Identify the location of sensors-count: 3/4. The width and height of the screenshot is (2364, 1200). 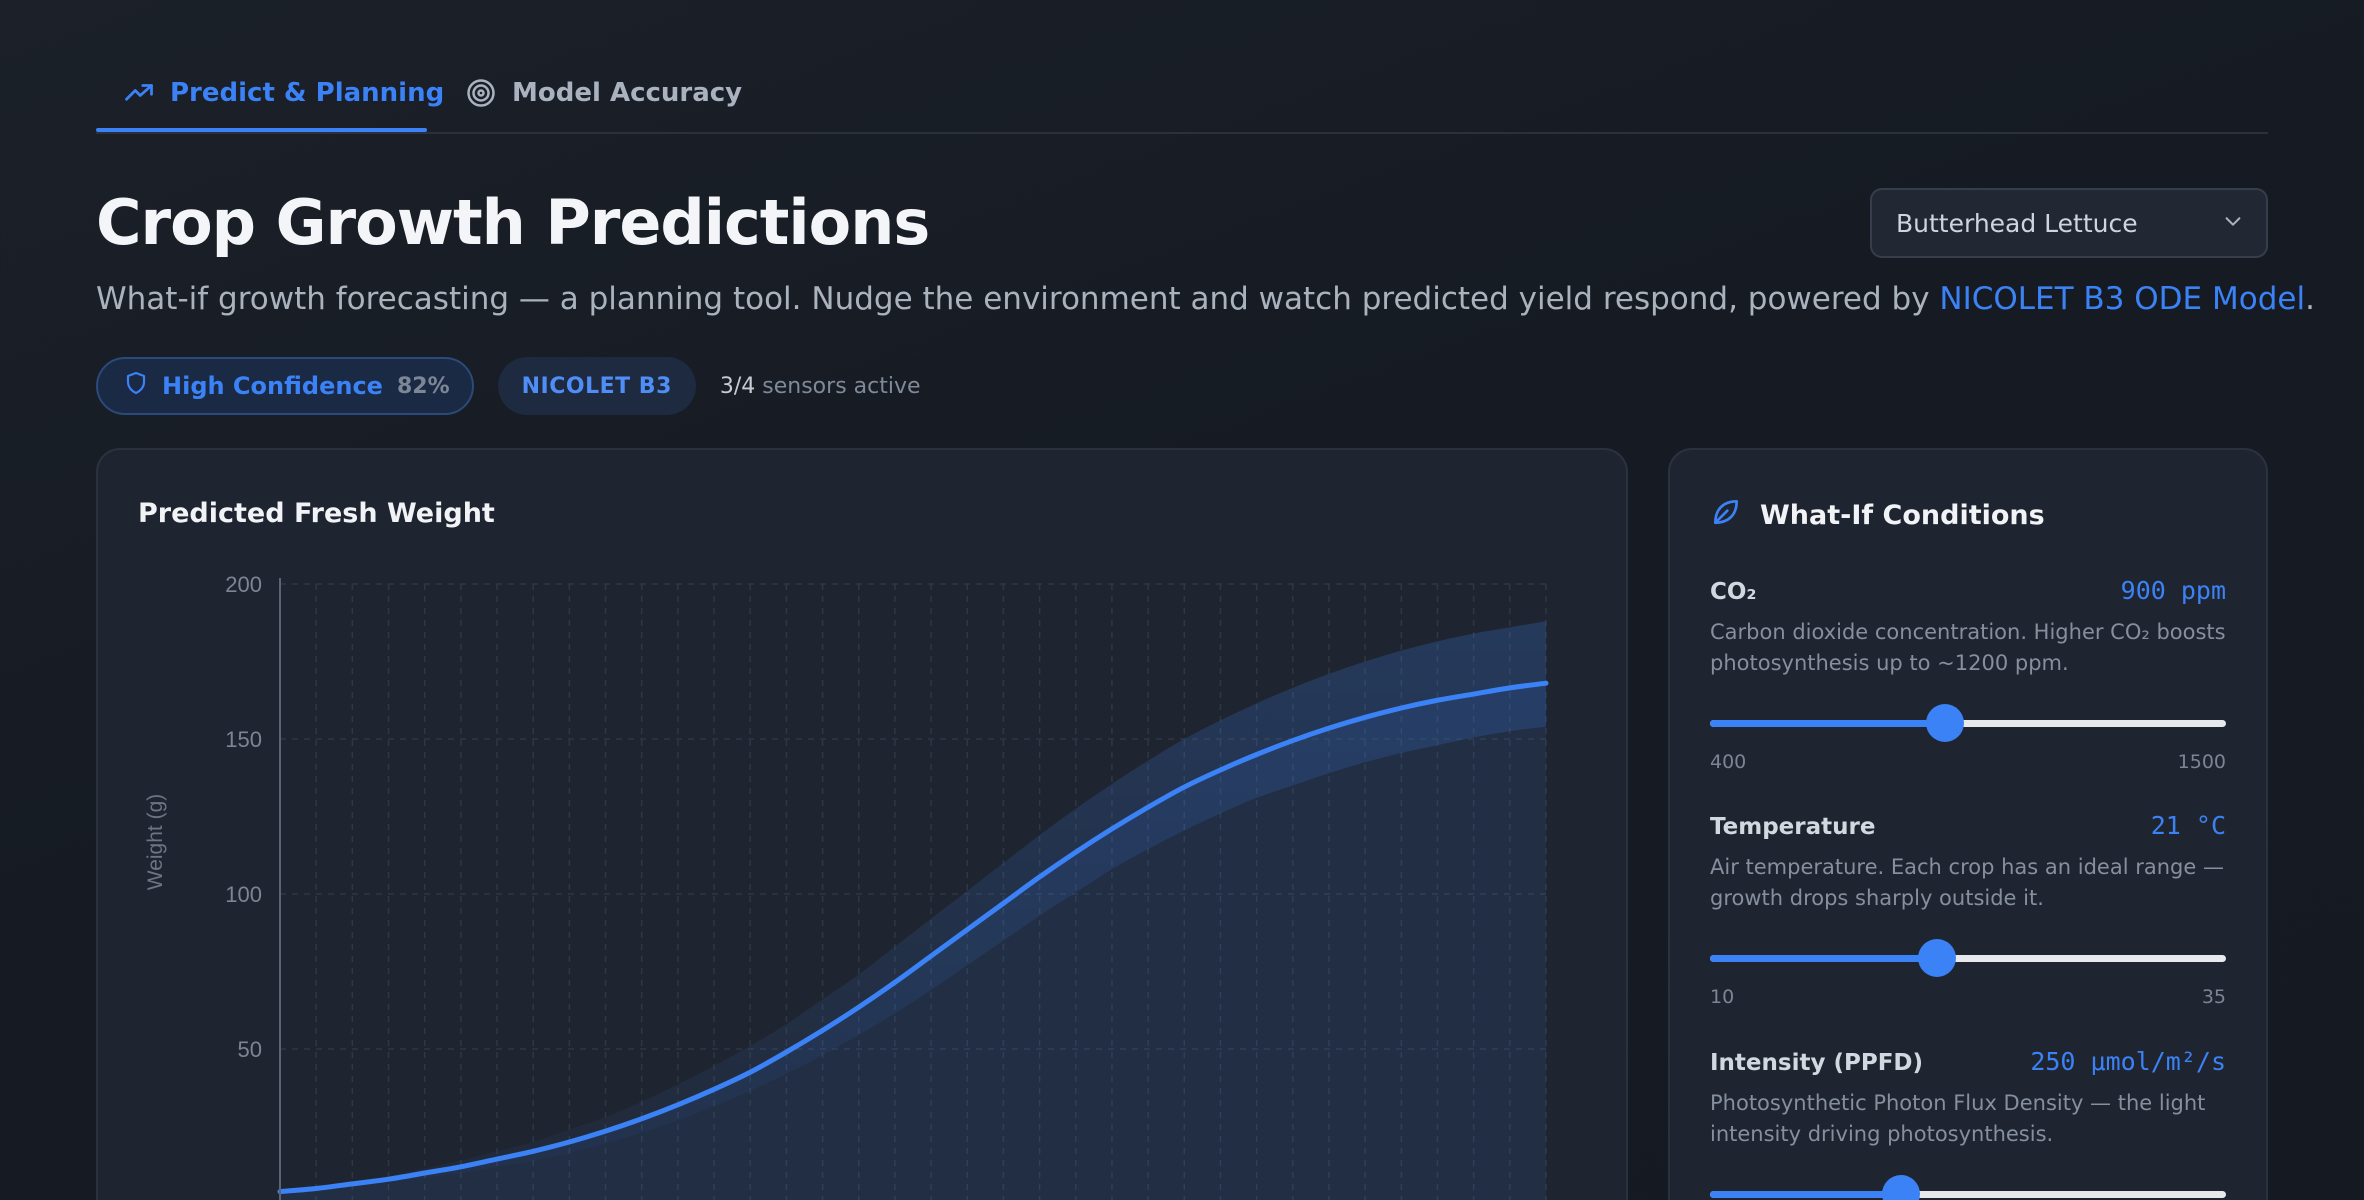
(737, 386).